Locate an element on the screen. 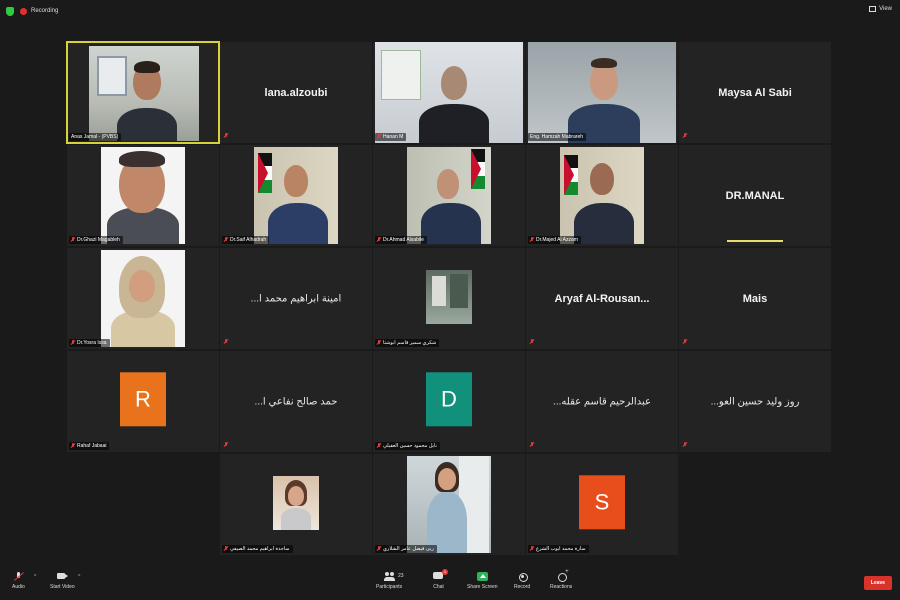  participant-name: DR.MANAL is located at coordinates (755, 195).